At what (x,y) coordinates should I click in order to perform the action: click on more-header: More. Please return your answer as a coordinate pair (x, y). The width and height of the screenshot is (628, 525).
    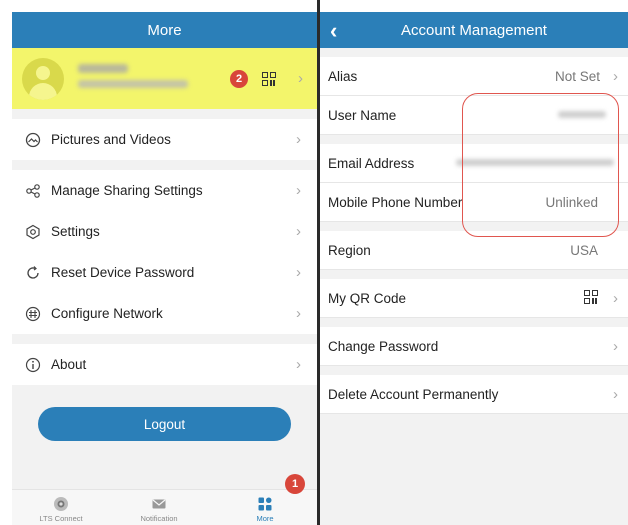
    Looking at the image, I should click on (164, 30).